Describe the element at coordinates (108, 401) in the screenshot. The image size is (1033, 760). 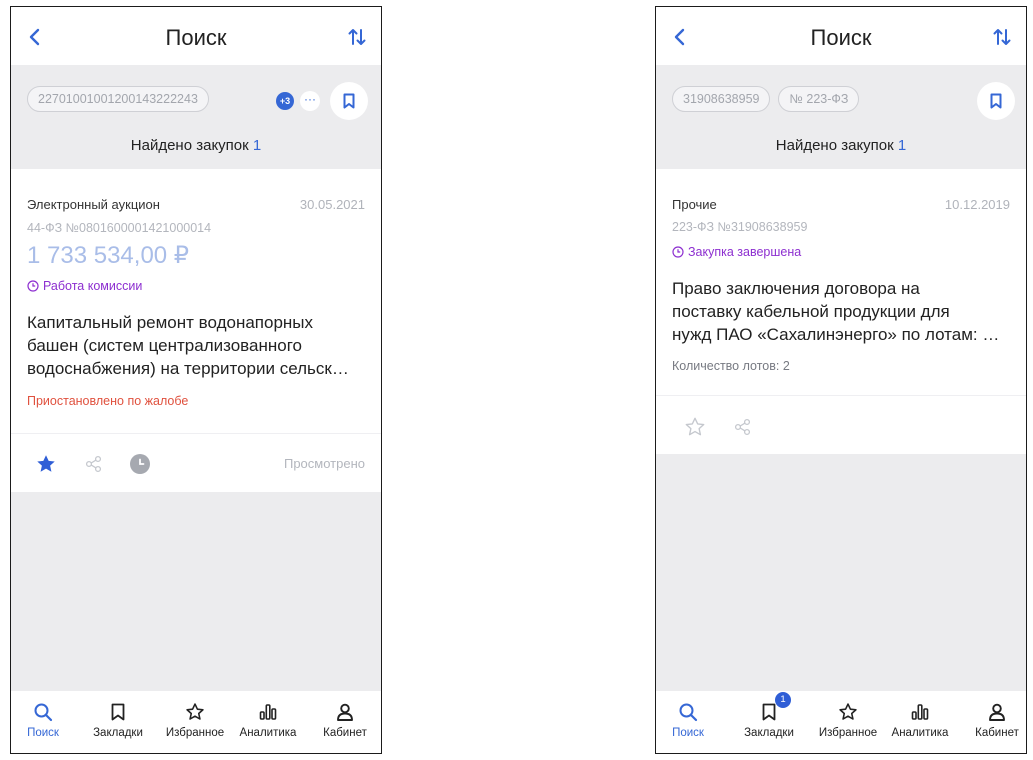
I see `complaint-warning: Приостановлено по жалобе` at that location.